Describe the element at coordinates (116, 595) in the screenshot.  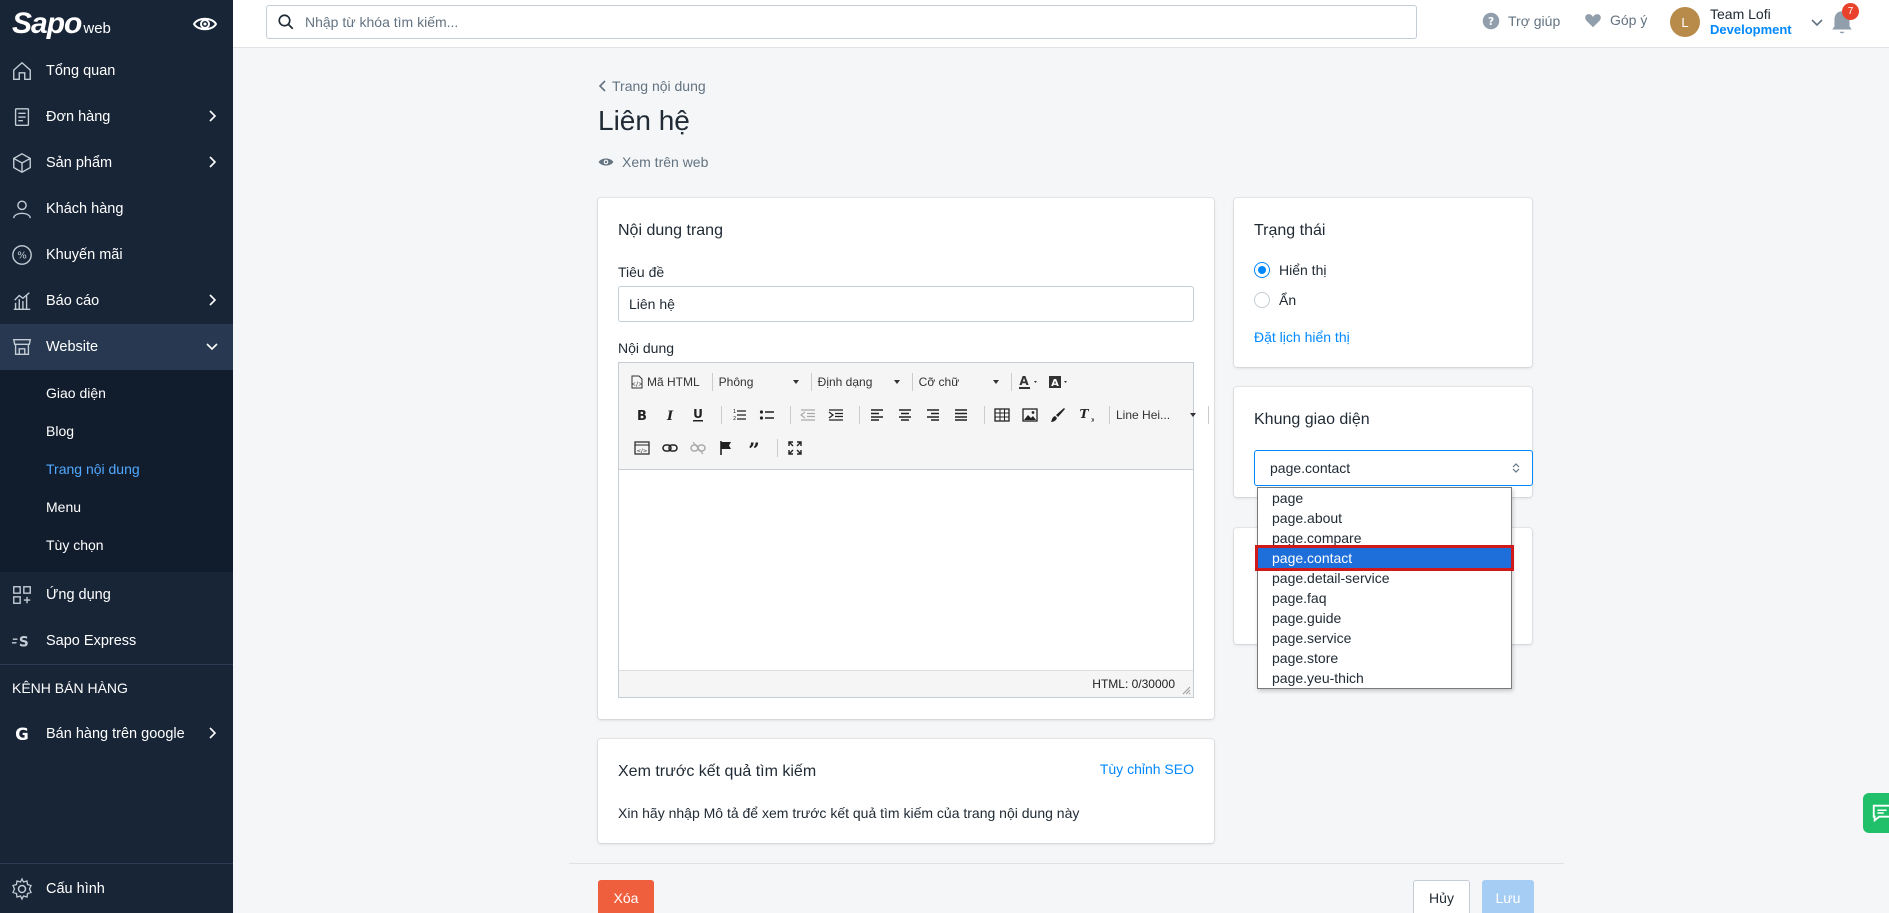
I see `sidebar-item-apps: Ứng dụng` at that location.